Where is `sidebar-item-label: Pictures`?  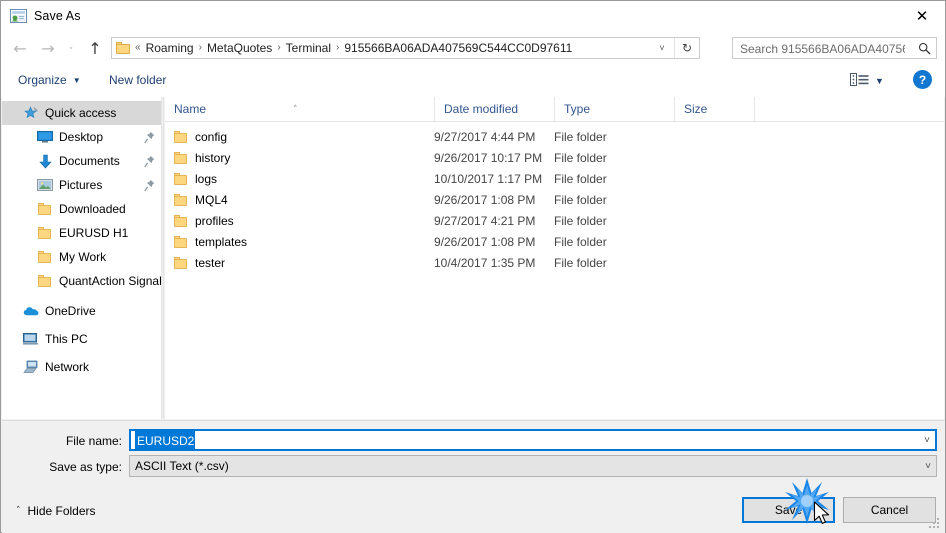
sidebar-item-label: Pictures is located at coordinates (81, 185).